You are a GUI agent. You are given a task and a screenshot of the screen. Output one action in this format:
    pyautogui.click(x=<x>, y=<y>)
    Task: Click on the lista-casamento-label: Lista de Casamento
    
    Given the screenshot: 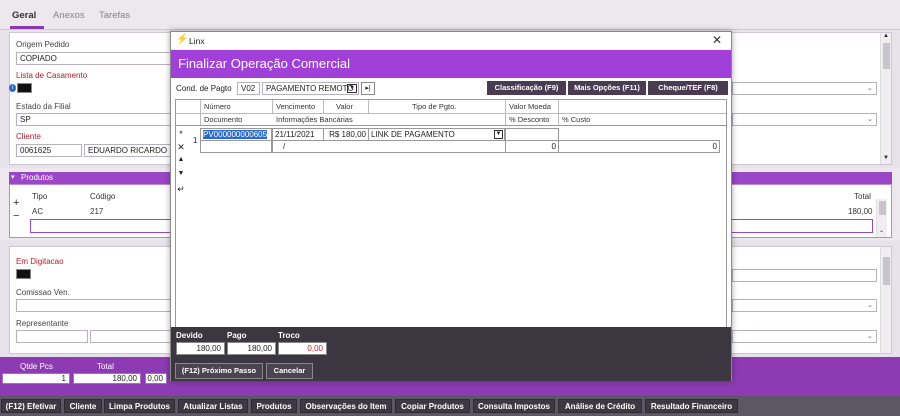 What is the action you would take?
    pyautogui.click(x=52, y=75)
    